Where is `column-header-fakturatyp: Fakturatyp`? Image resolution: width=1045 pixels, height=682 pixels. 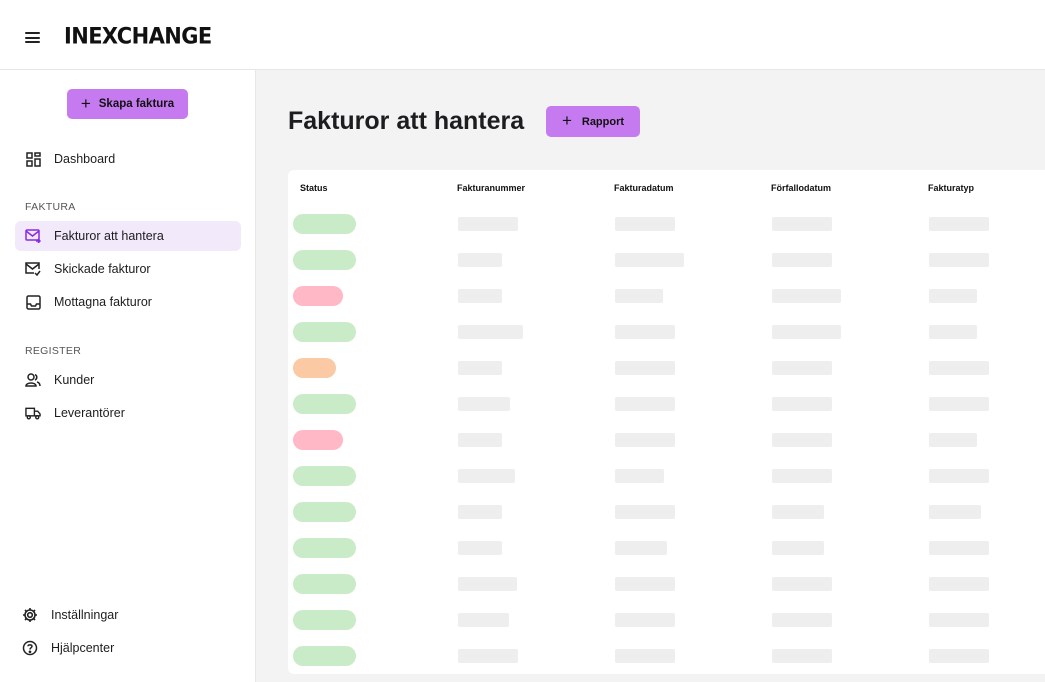
column-header-fakturatyp: Fakturatyp is located at coordinates (951, 188).